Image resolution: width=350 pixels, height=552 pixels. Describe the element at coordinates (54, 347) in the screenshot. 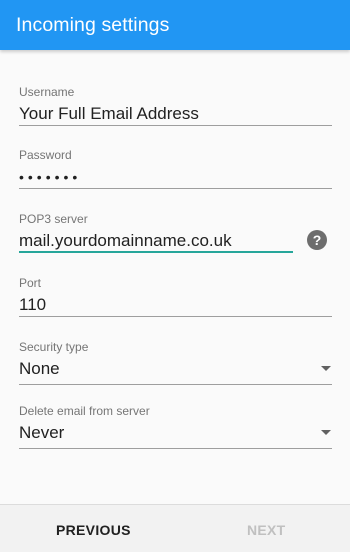

I see `security-type-label: Security type` at that location.